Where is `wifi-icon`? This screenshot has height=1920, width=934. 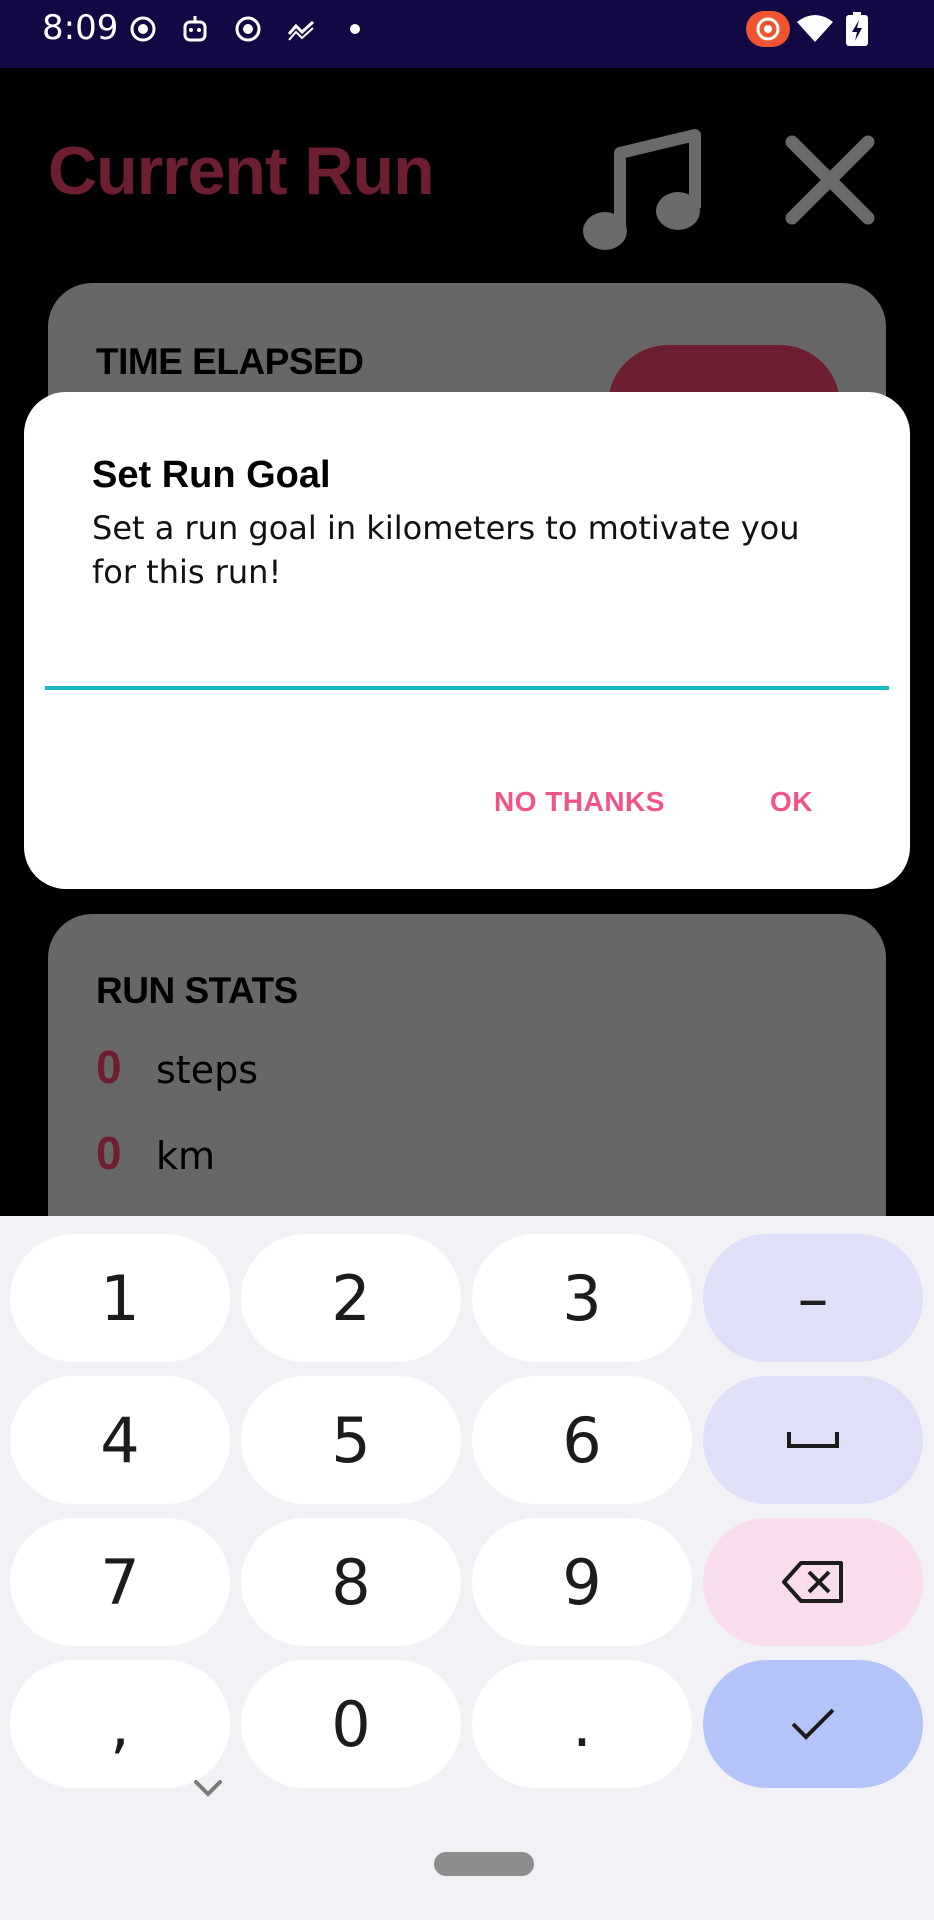
wifi-icon is located at coordinates (815, 28).